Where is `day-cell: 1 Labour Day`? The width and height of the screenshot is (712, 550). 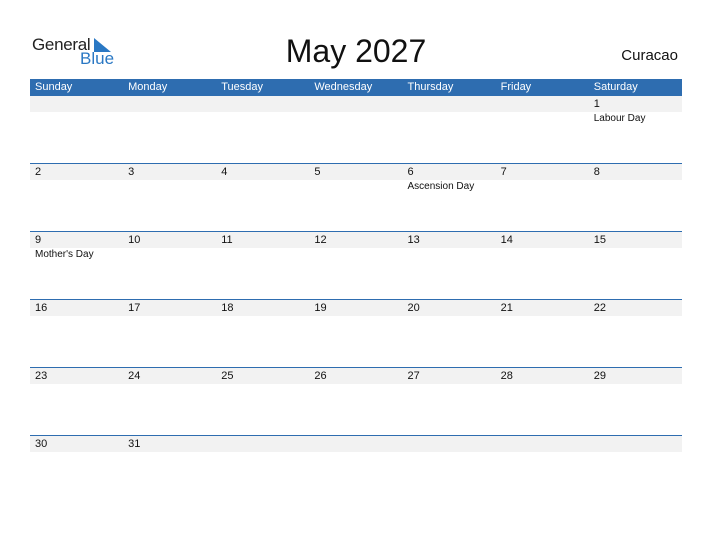 day-cell: 1 Labour Day is located at coordinates (635, 111).